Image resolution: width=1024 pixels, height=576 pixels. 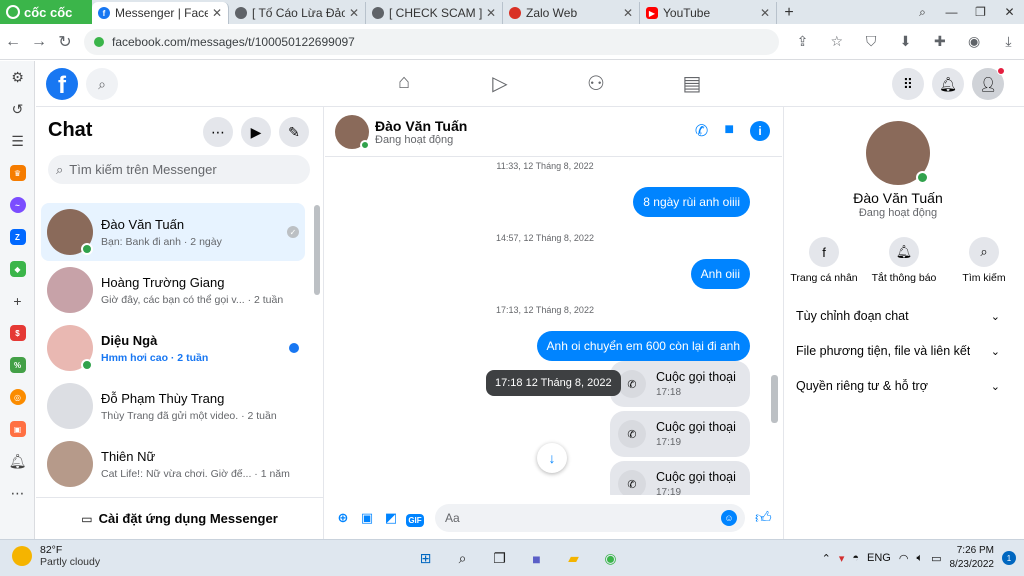 I want to click on facebook-logo-icon: f, so click(x=62, y=84).